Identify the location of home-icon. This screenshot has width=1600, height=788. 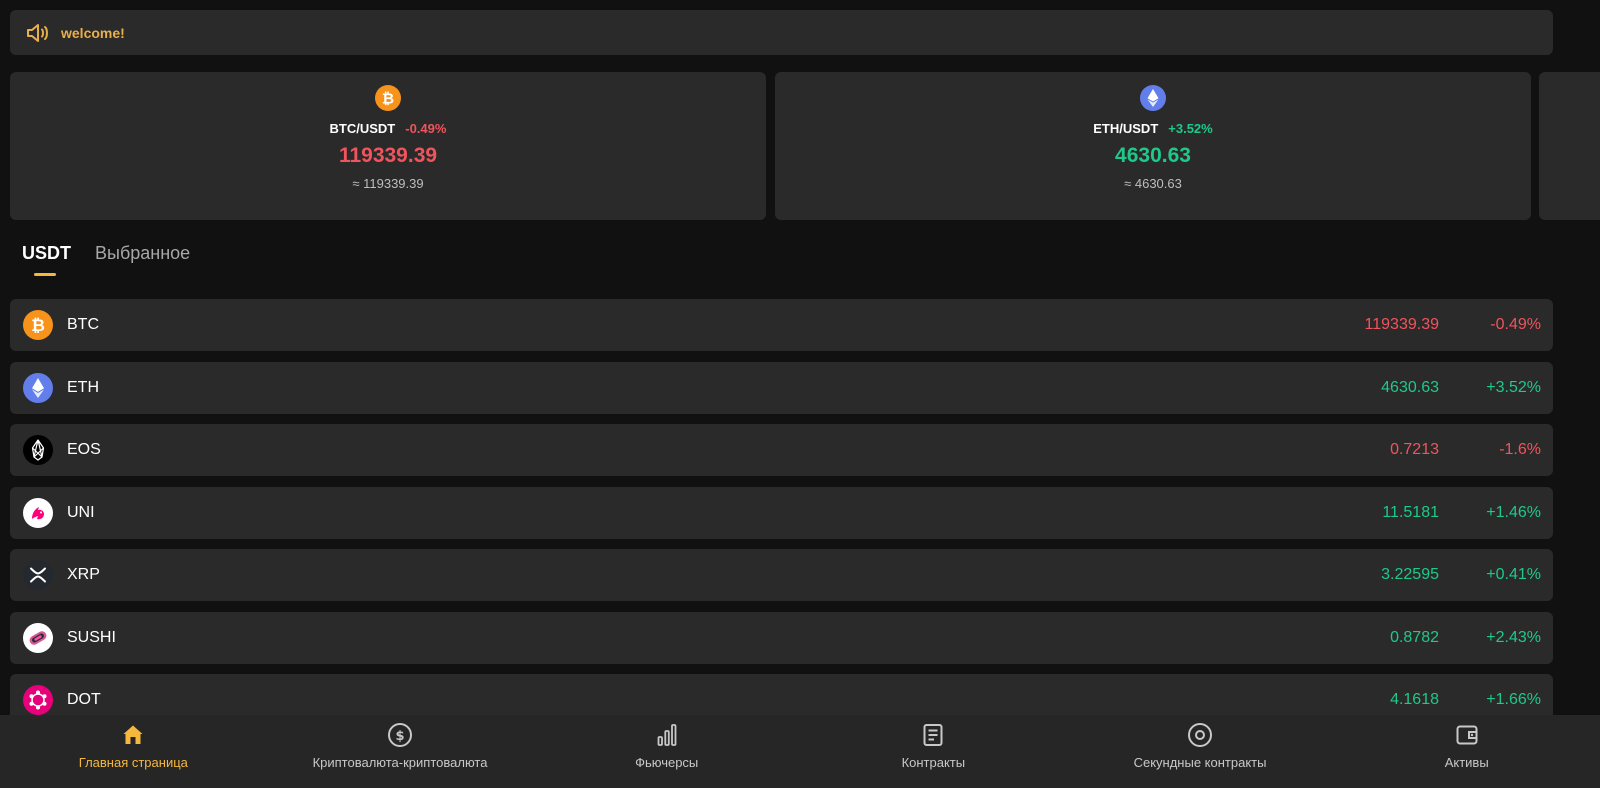
(133, 734).